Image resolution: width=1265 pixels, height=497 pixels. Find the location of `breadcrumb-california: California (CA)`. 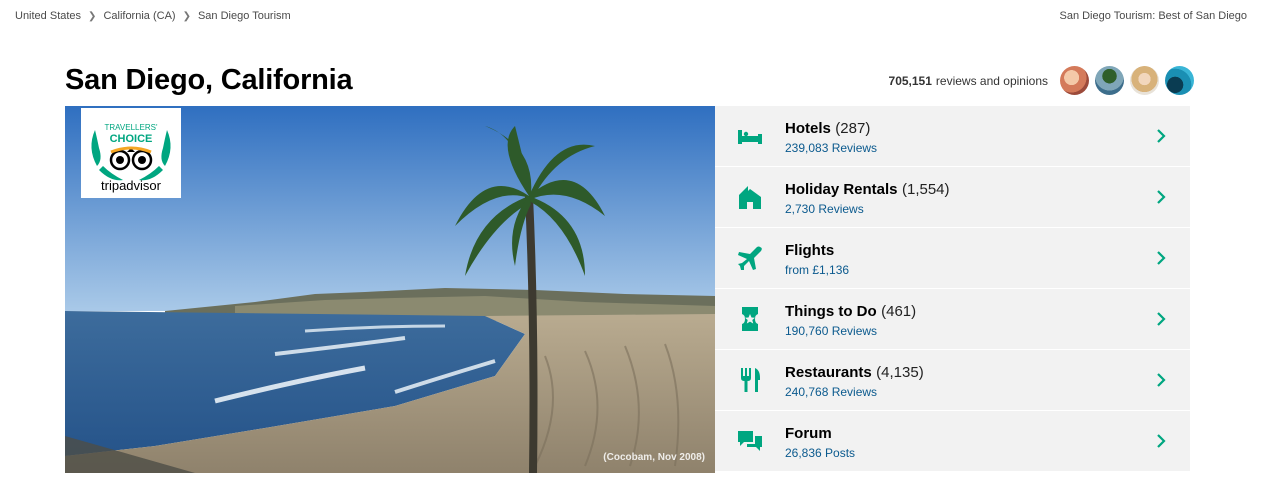

breadcrumb-california: California (CA) is located at coordinates (139, 16).